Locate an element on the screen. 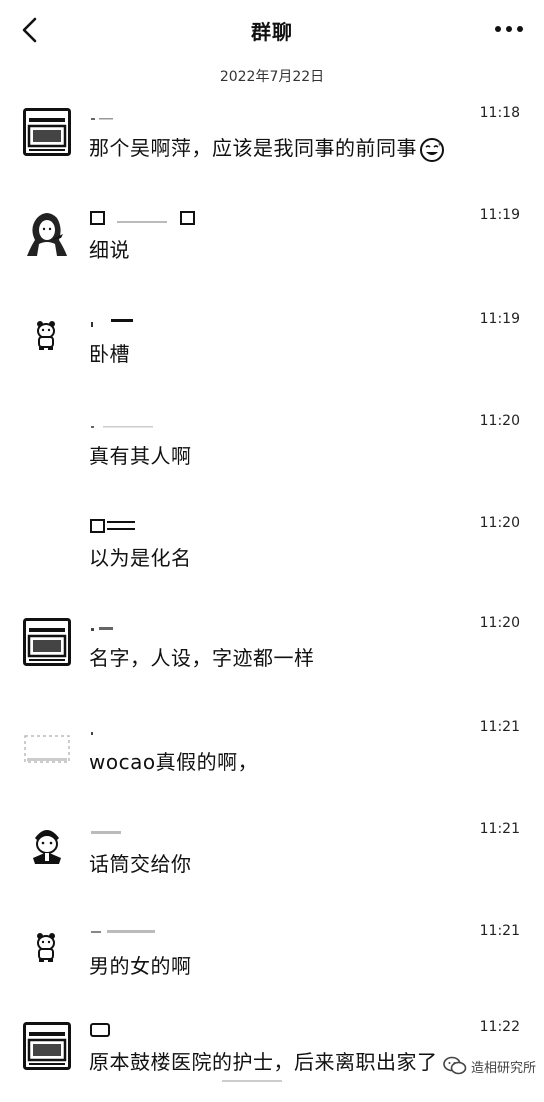  chat-message: 11:18 那个吴啊萍，应该是我同事的前同事 is located at coordinates (272, 146).